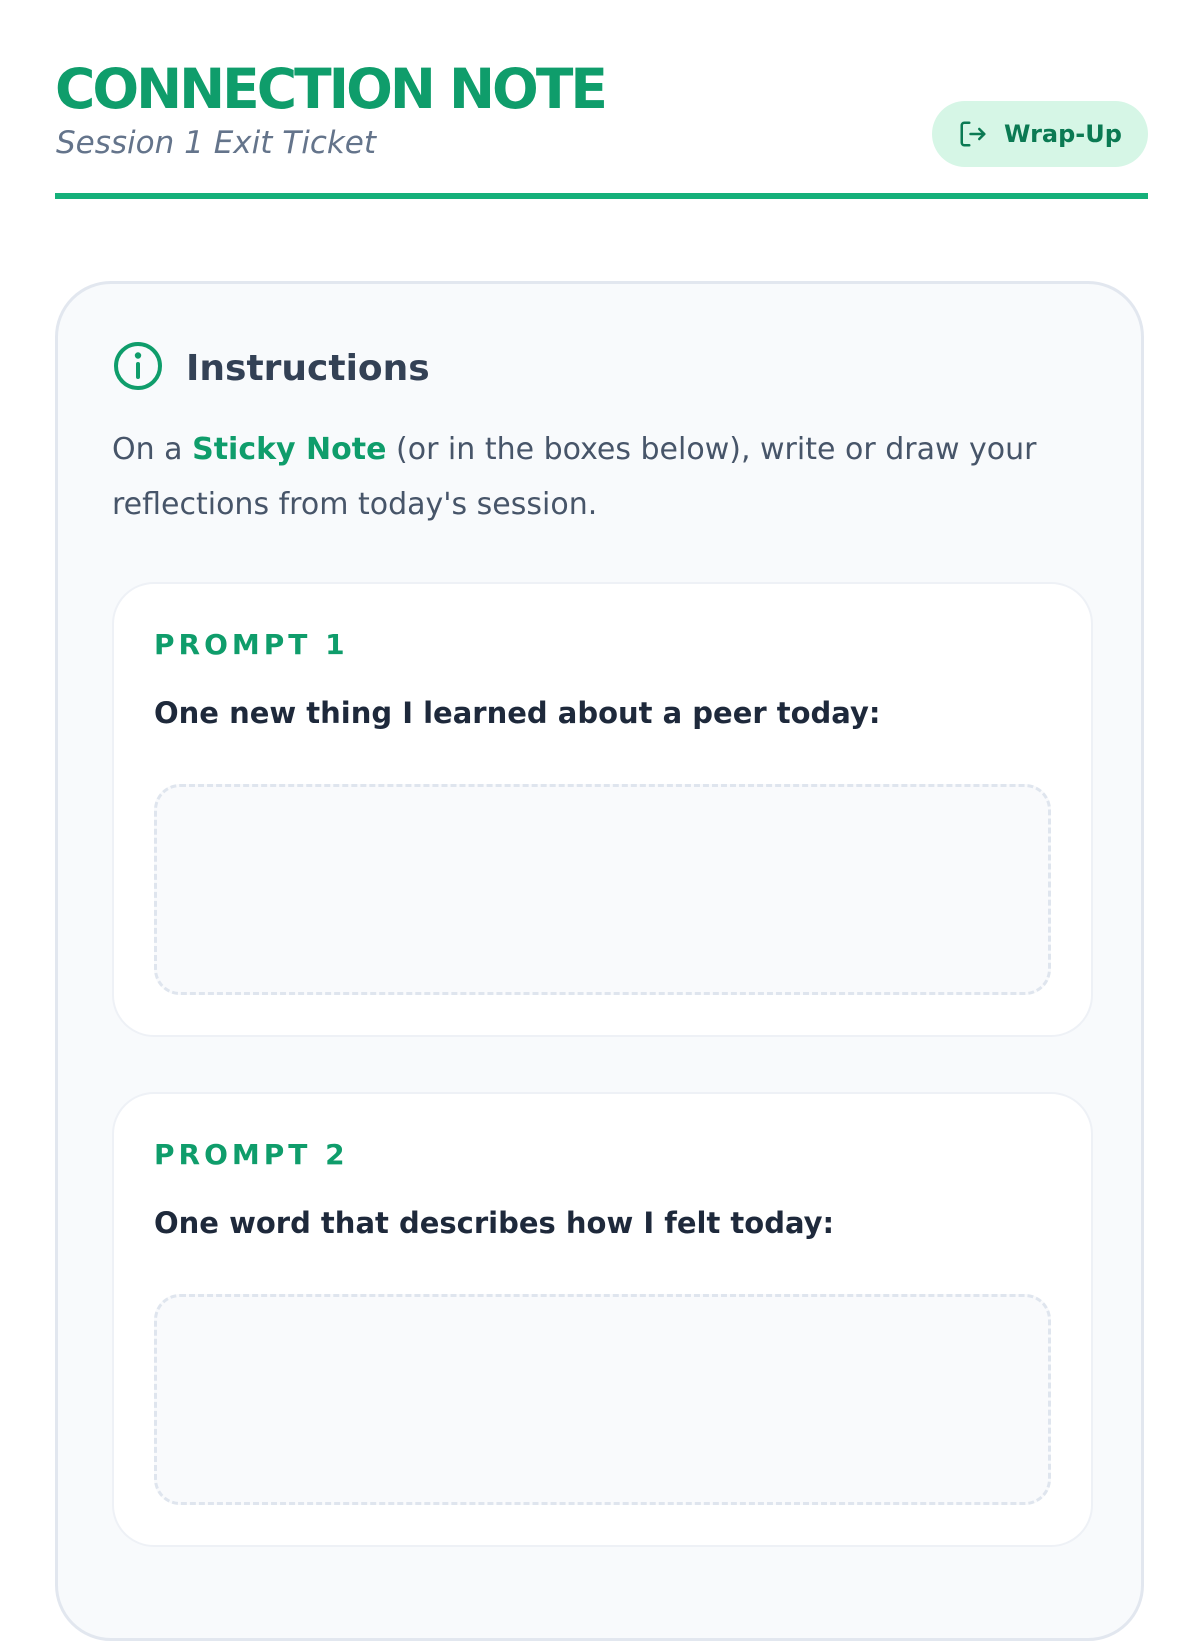 The width and height of the screenshot is (1200, 1641). Describe the element at coordinates (1063, 134) in the screenshot. I see `wrap-up-button-label: Wrap-Up` at that location.